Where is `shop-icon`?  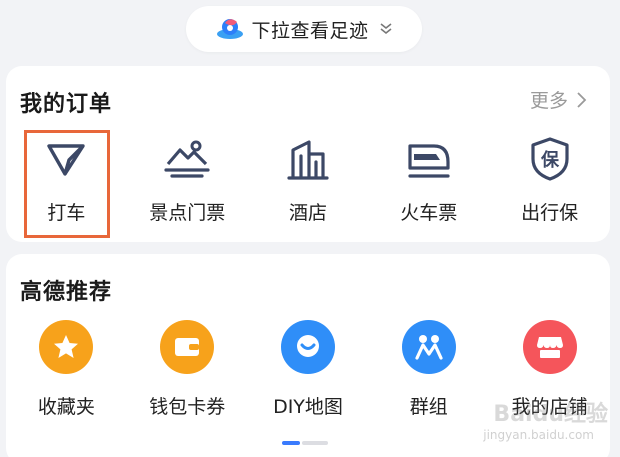
shop-icon is located at coordinates (549, 347).